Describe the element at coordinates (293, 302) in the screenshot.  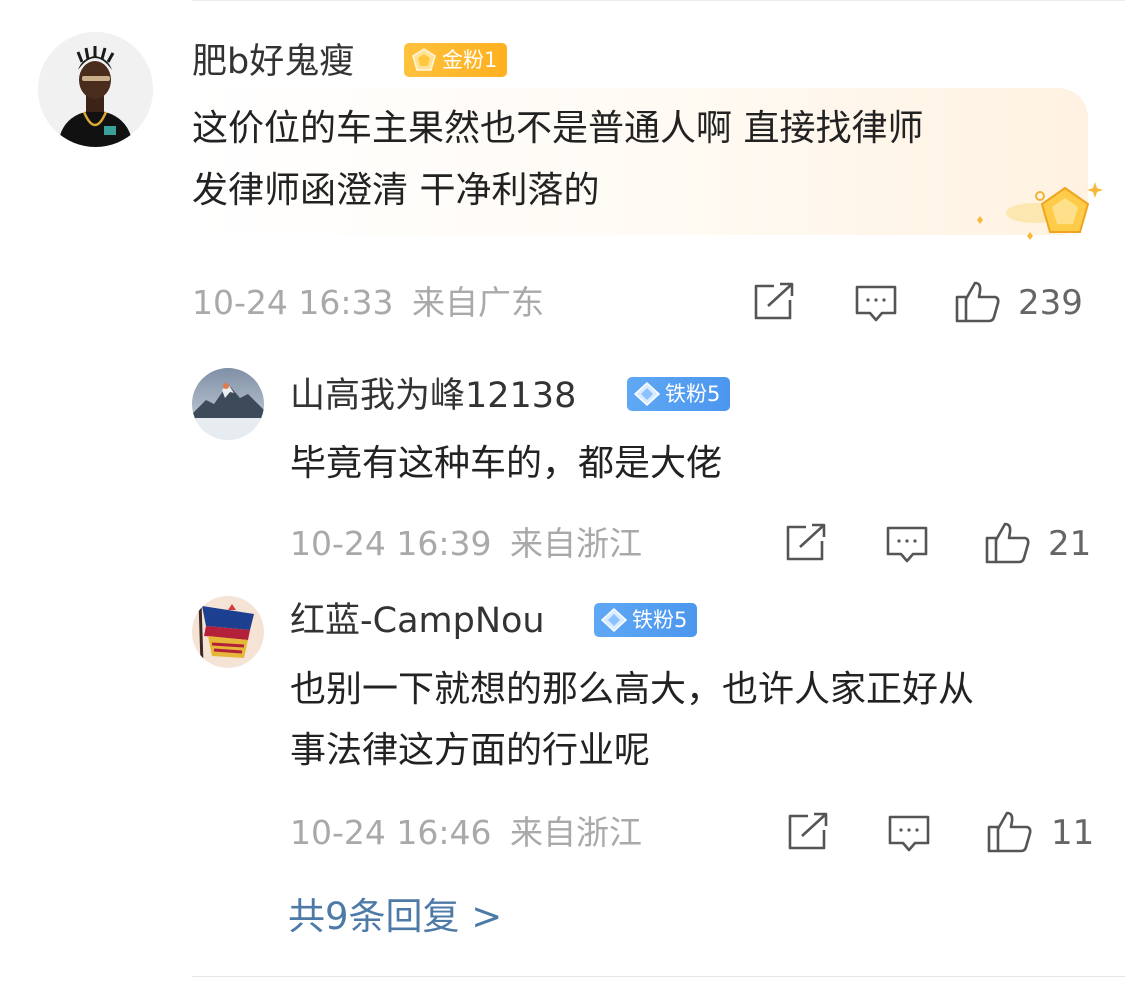
I see `timestamp: 10-24 16:33` at that location.